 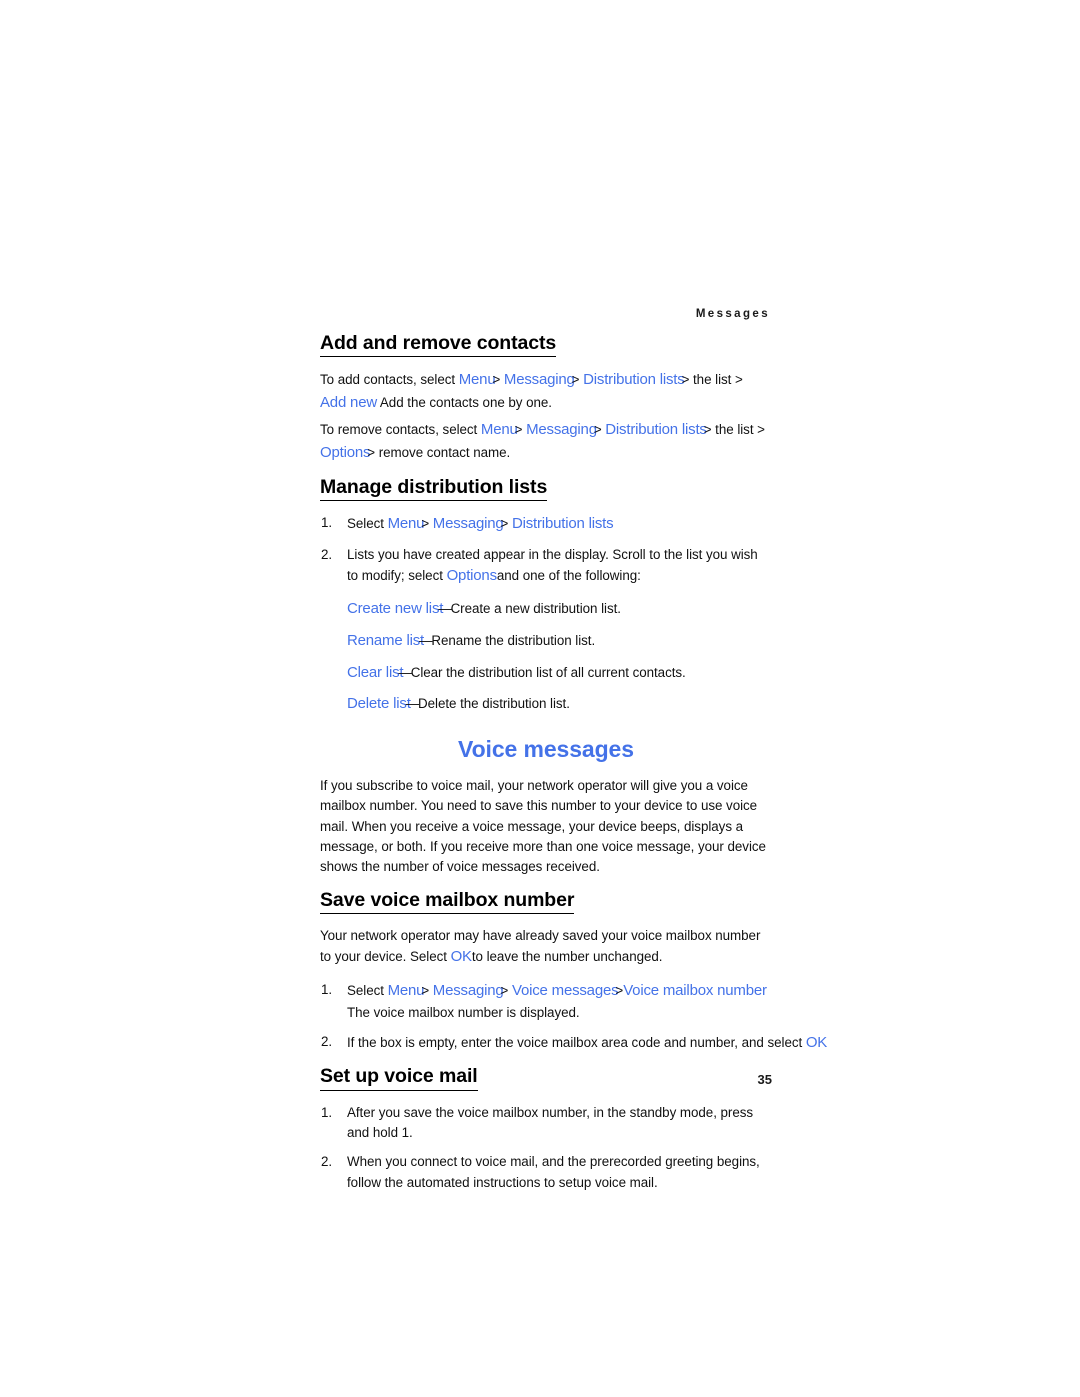 What do you see at coordinates (367, 991) in the screenshot?
I see `save-step1-lead: Select` at bounding box center [367, 991].